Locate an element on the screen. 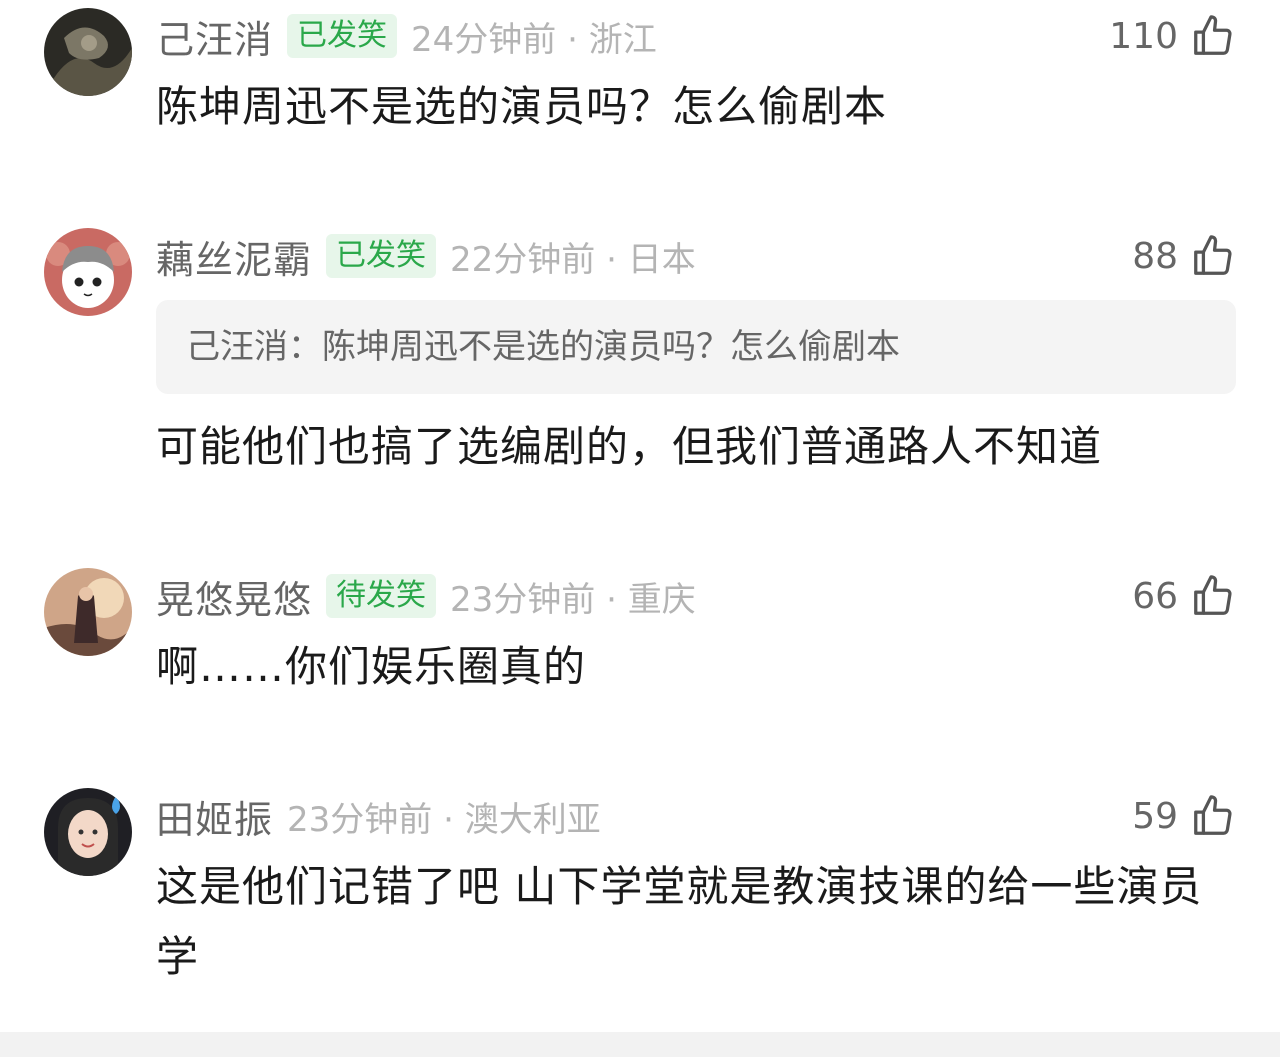  comment-text: 这是他们记错了吧 山下学堂就是教演技课的给一些演员学 is located at coordinates (679, 921).